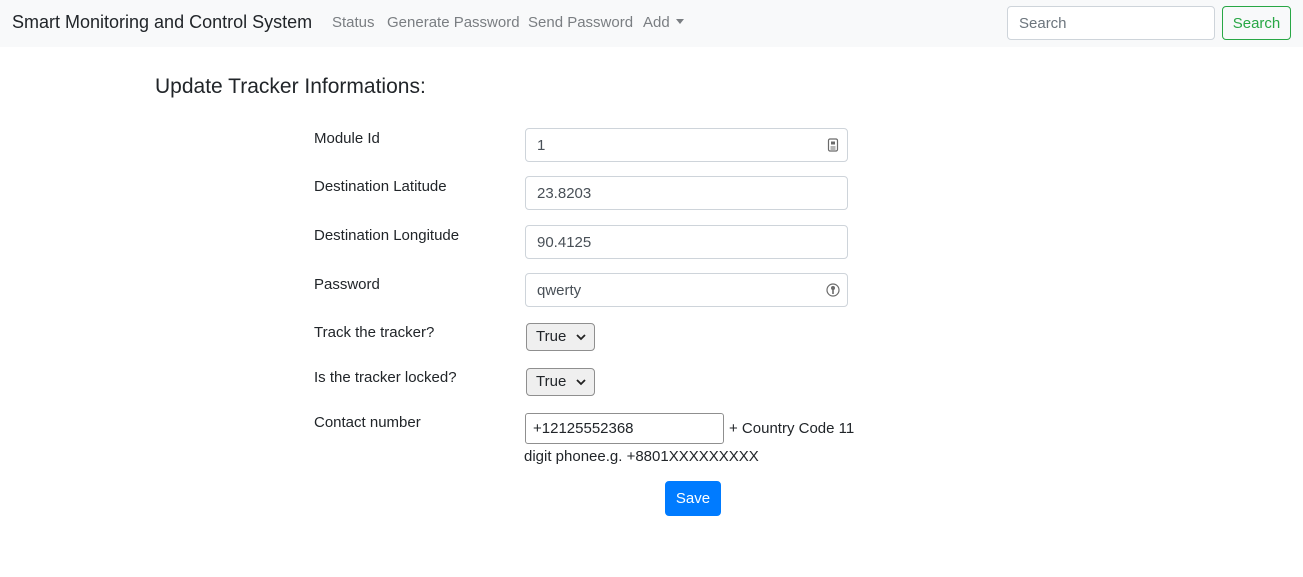 This screenshot has height=577, width=1303. Describe the element at coordinates (580, 22) in the screenshot. I see `nav-send-password: Send Password` at that location.